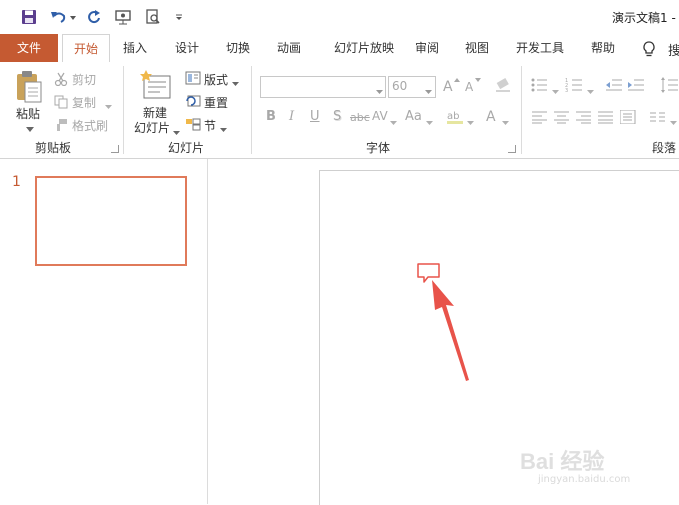 The height and width of the screenshot is (505, 679). What do you see at coordinates (590, 91) in the screenshot?
I see `numbering-dropdown-icon` at bounding box center [590, 91].